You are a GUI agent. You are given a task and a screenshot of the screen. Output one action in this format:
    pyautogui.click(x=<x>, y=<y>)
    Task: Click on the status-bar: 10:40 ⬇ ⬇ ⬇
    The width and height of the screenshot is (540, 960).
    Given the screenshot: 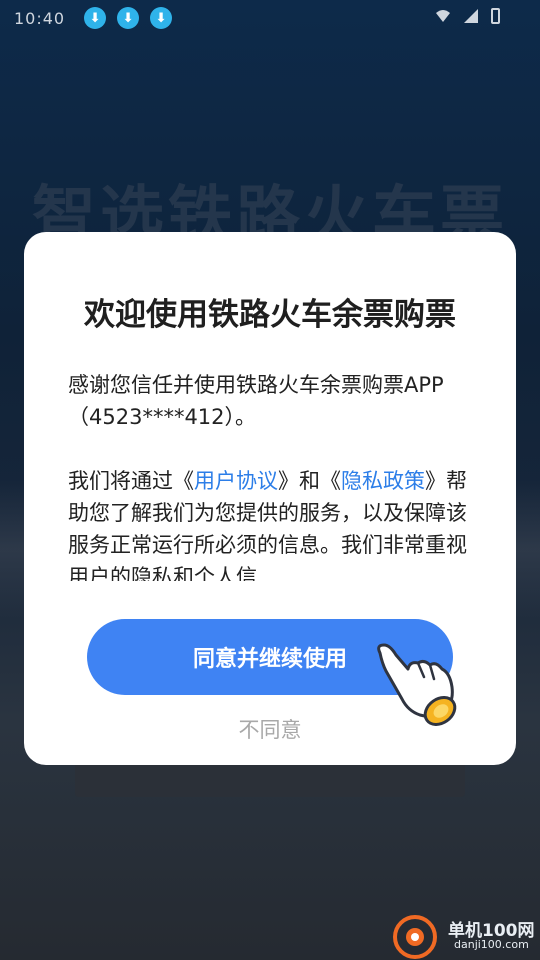 What is the action you would take?
    pyautogui.click(x=270, y=18)
    